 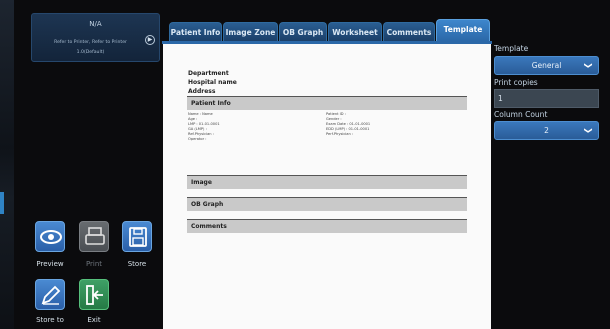 What do you see at coordinates (200, 114) in the screenshot?
I see `field-name: Name` at bounding box center [200, 114].